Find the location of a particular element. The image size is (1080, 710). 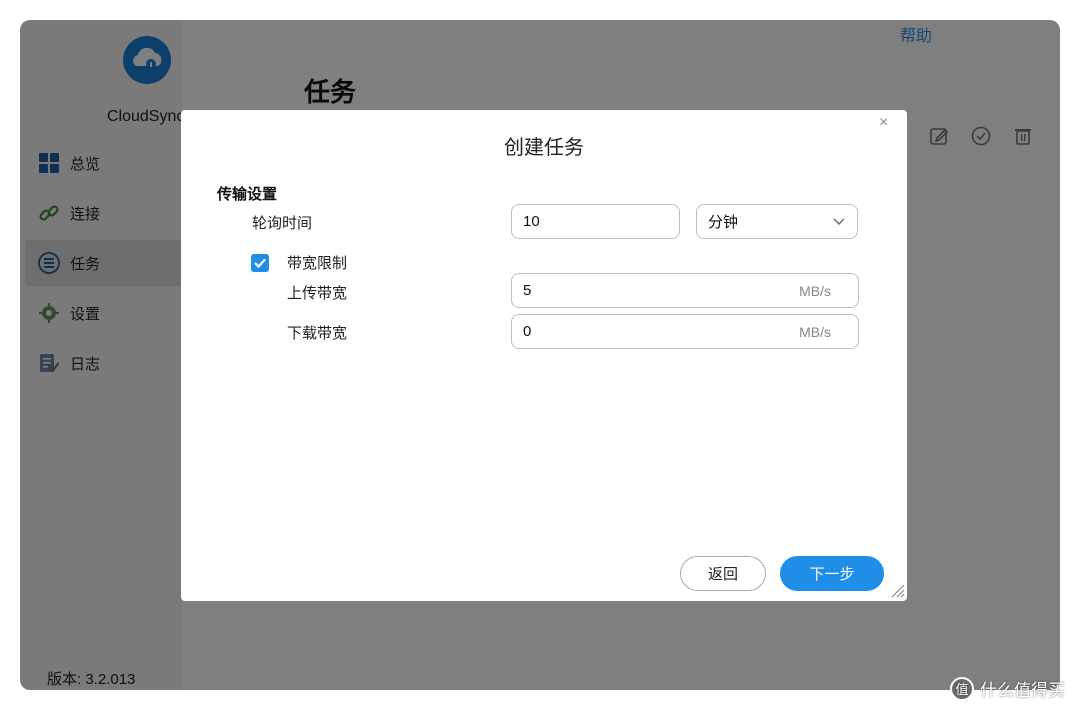

watermark: 值 什么值得买 is located at coordinates (1007, 688).